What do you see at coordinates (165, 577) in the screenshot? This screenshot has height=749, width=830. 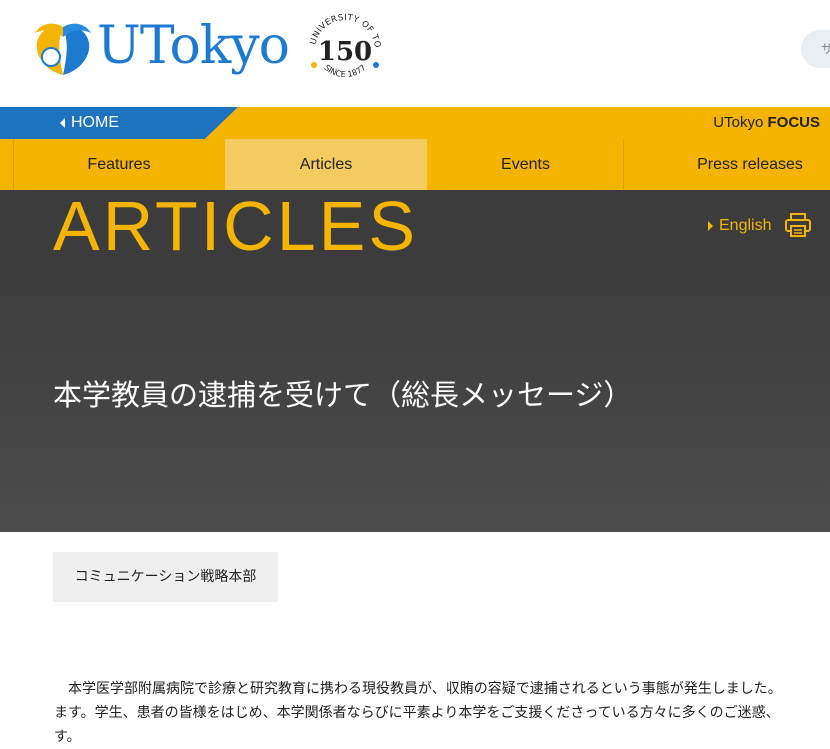 I see `author-tag: コミュニケーション戦略本部` at bounding box center [165, 577].